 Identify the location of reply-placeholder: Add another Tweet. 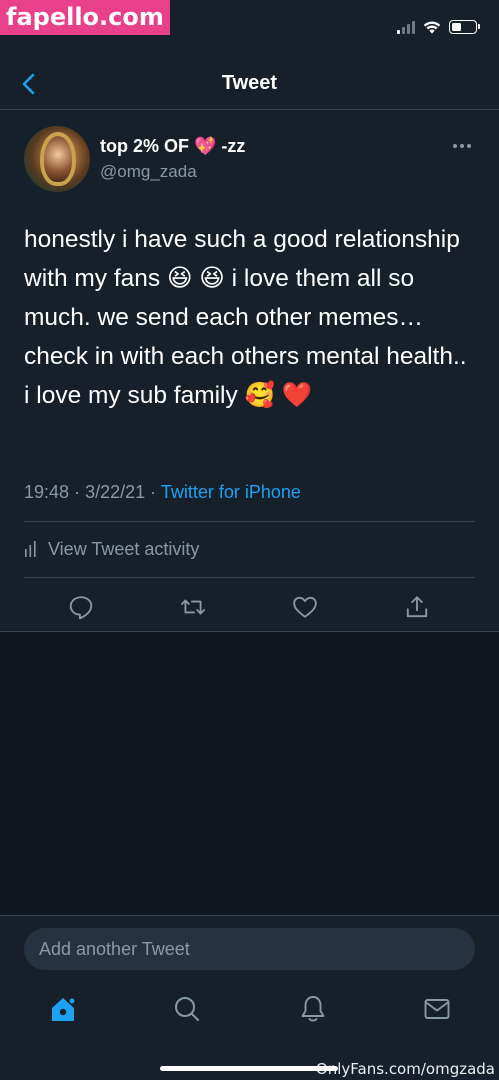
(114, 948).